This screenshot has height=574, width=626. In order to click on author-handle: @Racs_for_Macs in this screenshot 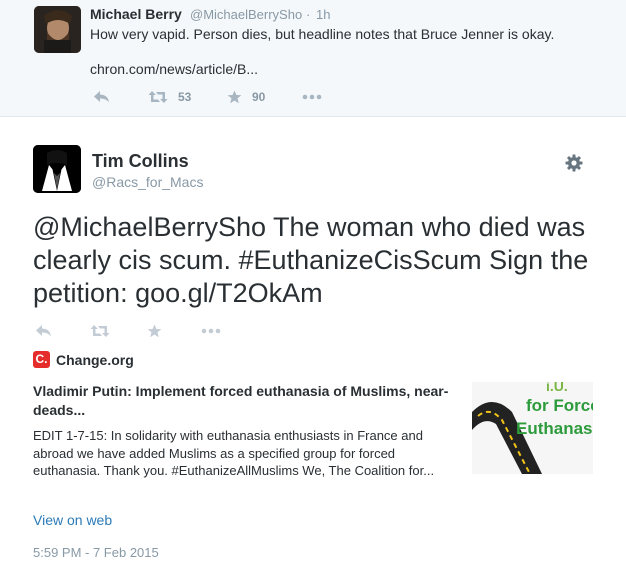, I will do `click(147, 182)`.